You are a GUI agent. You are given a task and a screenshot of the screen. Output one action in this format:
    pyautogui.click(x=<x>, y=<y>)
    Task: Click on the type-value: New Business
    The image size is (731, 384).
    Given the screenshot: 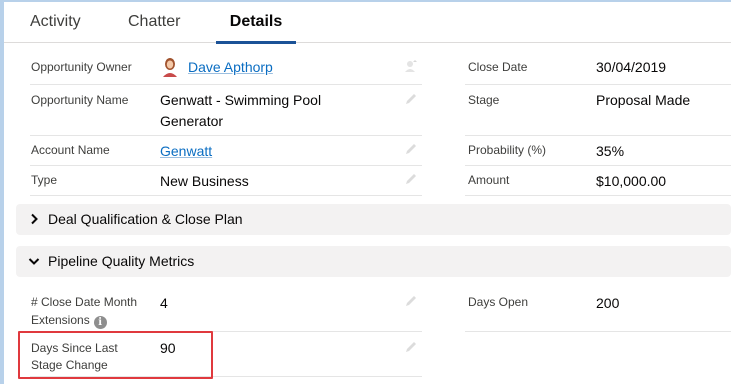 What is the action you would take?
    pyautogui.click(x=204, y=181)
    